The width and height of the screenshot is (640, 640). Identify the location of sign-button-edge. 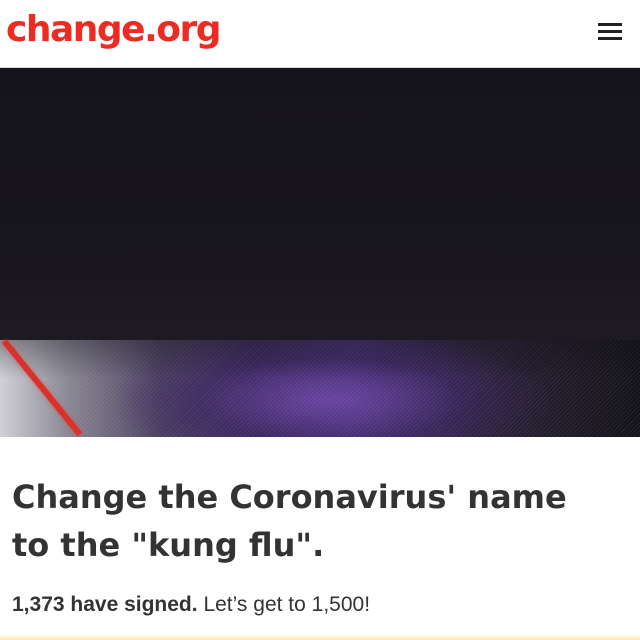
(320, 637).